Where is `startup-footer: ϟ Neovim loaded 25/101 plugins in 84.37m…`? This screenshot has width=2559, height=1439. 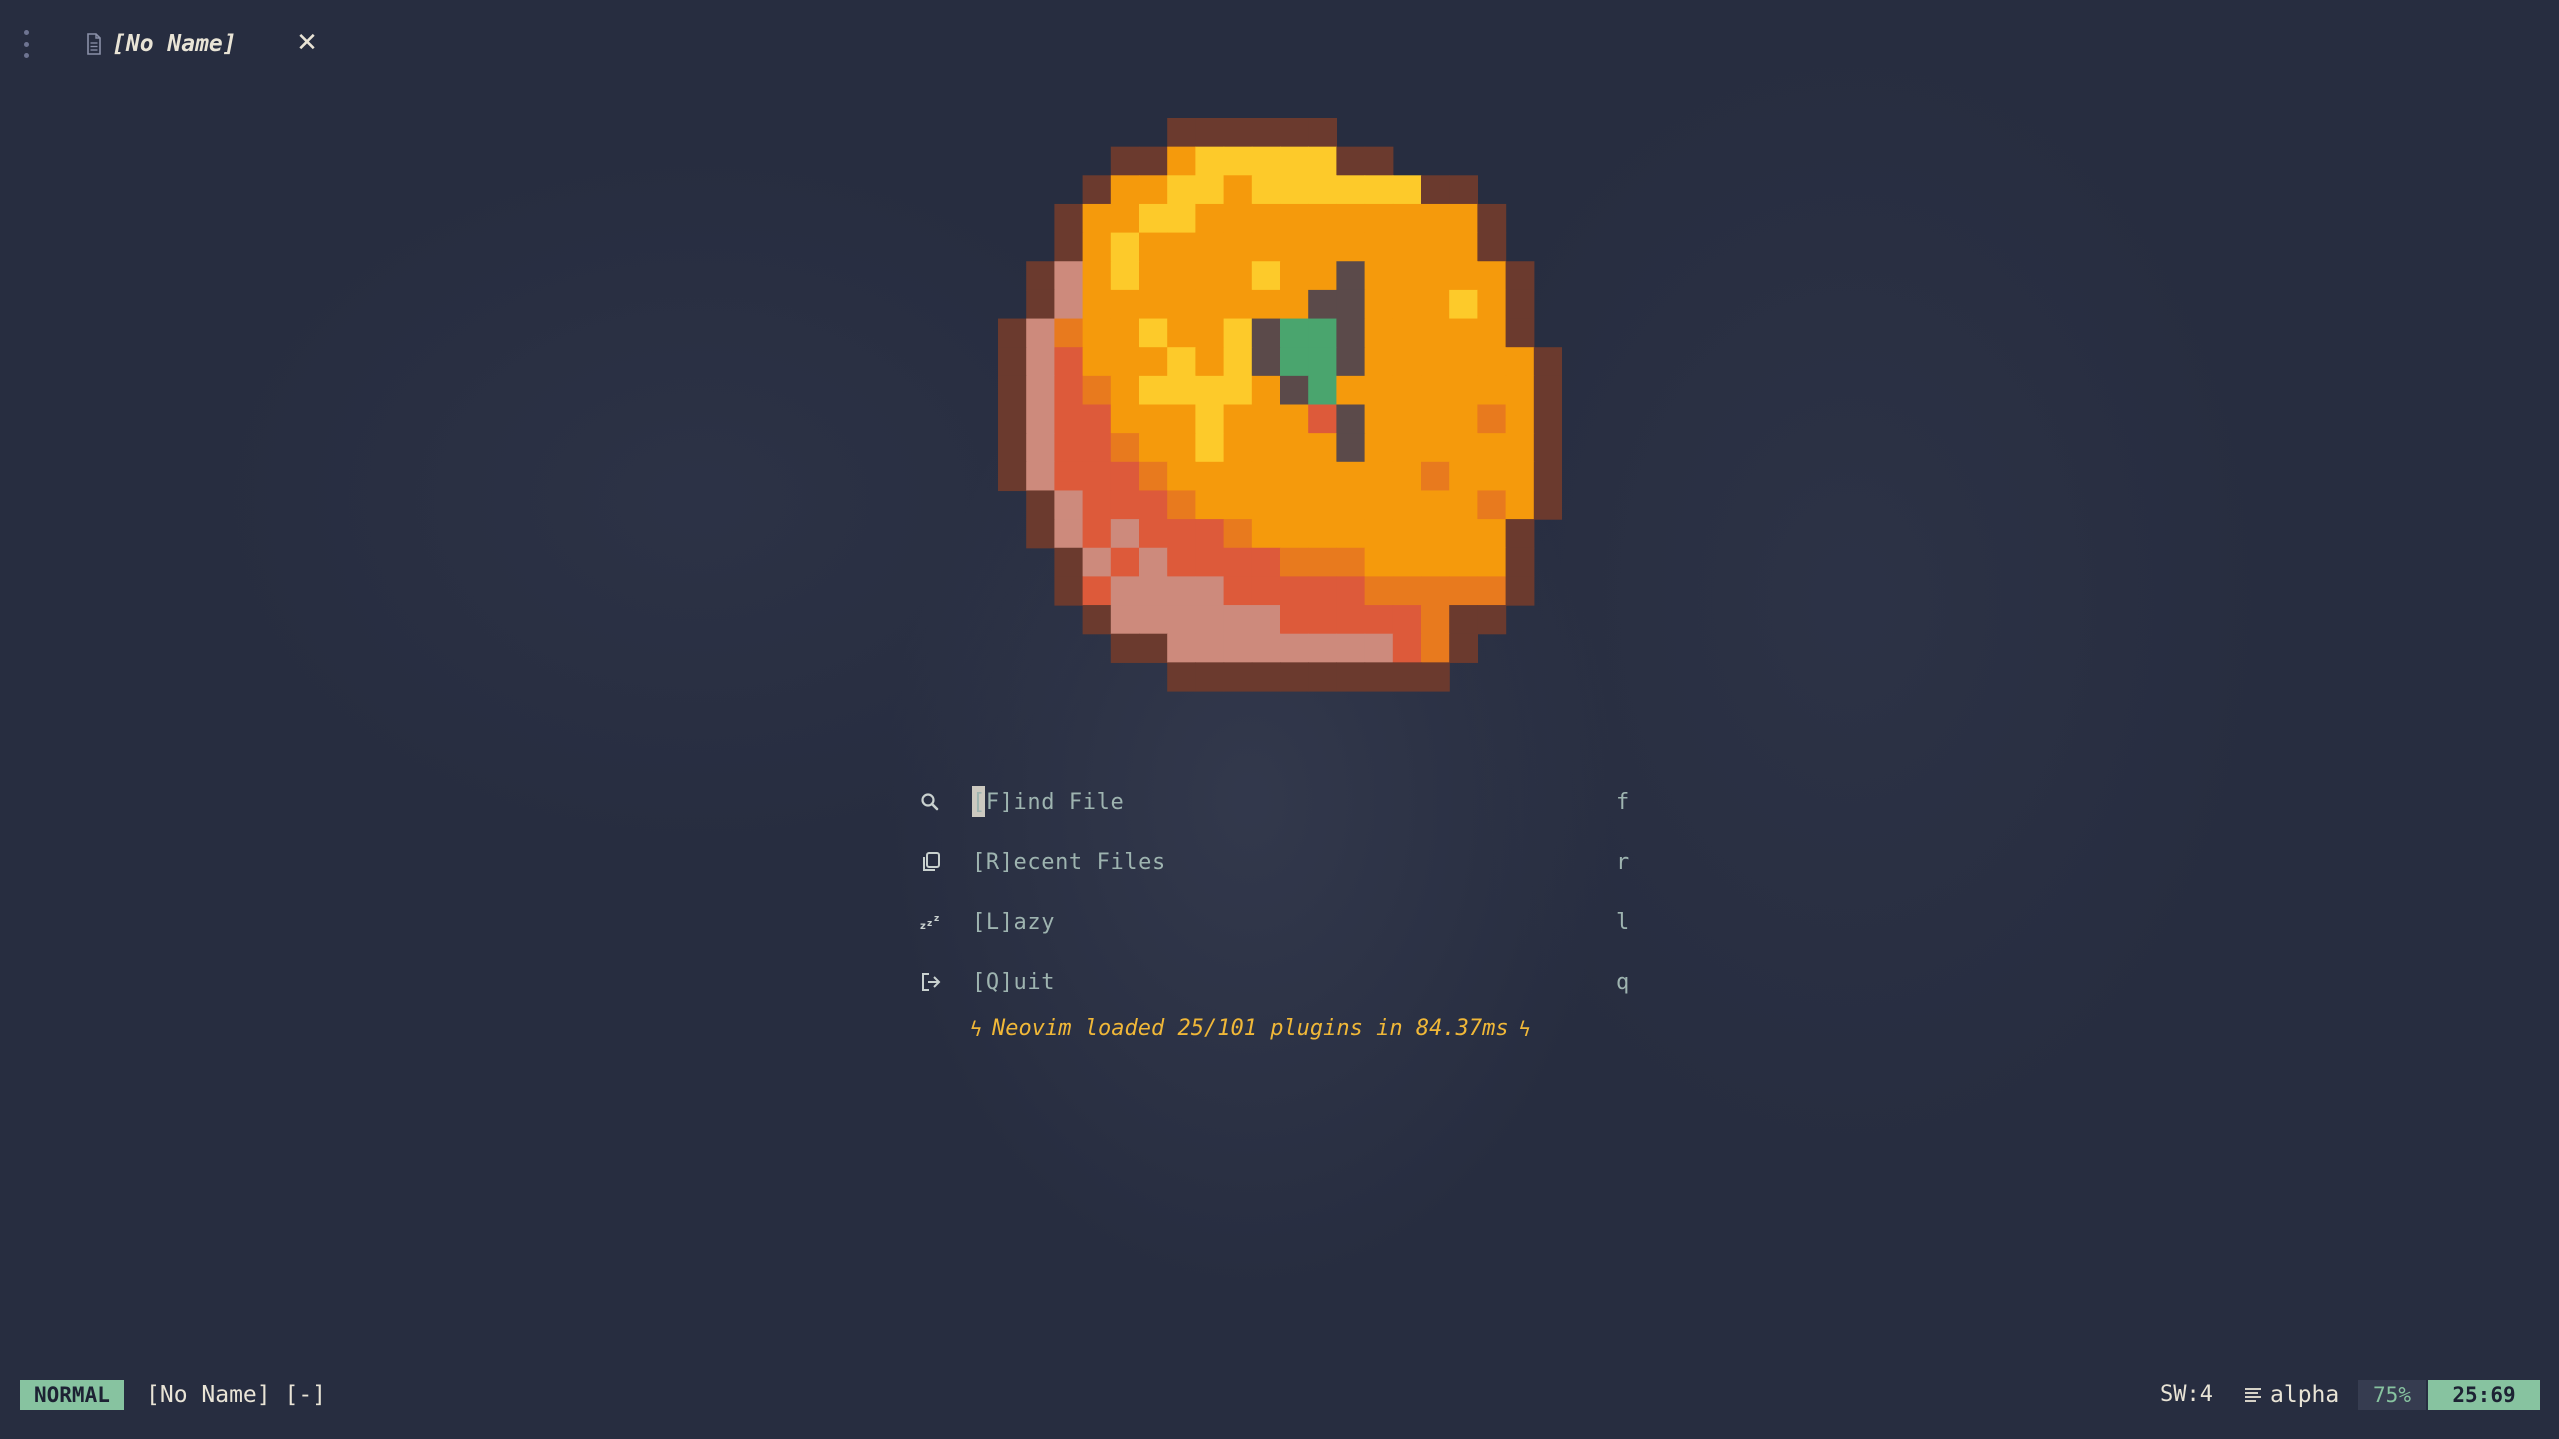 startup-footer: ϟ Neovim loaded 25/101 plugins in 84.37m… is located at coordinates (1280, 1028).